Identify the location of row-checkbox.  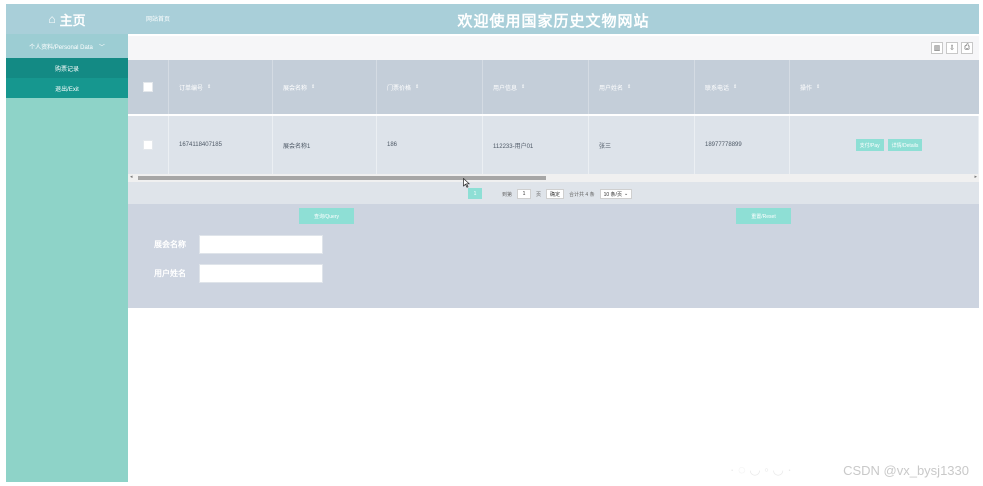
(148, 145).